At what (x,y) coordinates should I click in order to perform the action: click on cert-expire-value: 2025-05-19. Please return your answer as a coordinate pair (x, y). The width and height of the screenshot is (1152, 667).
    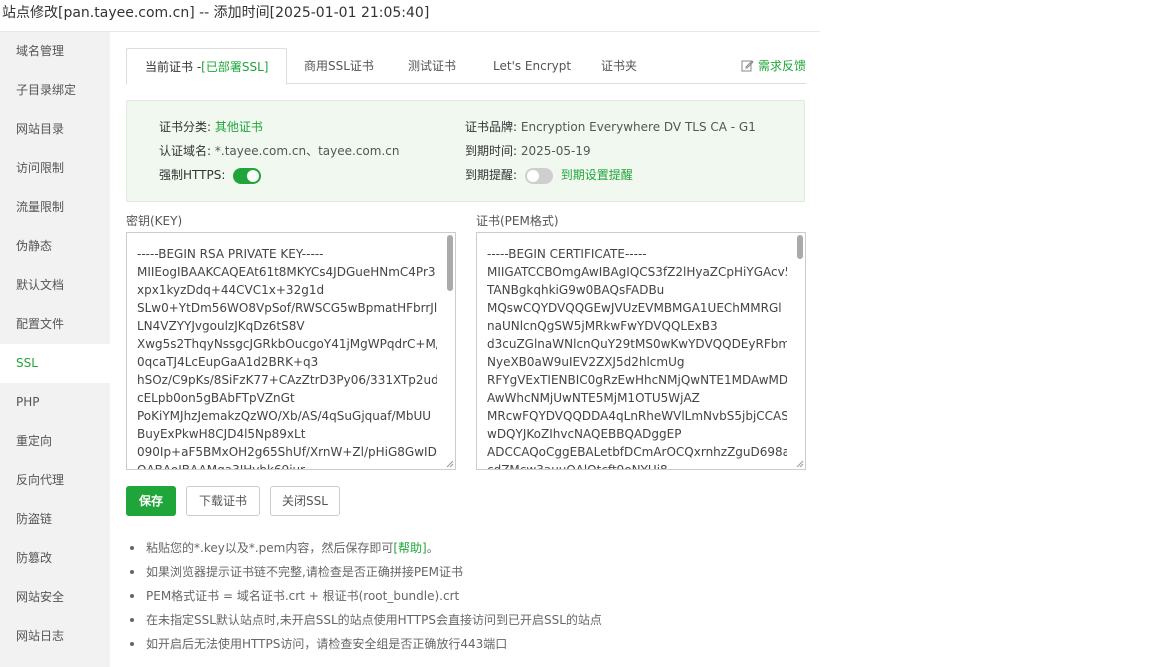
    Looking at the image, I should click on (555, 151).